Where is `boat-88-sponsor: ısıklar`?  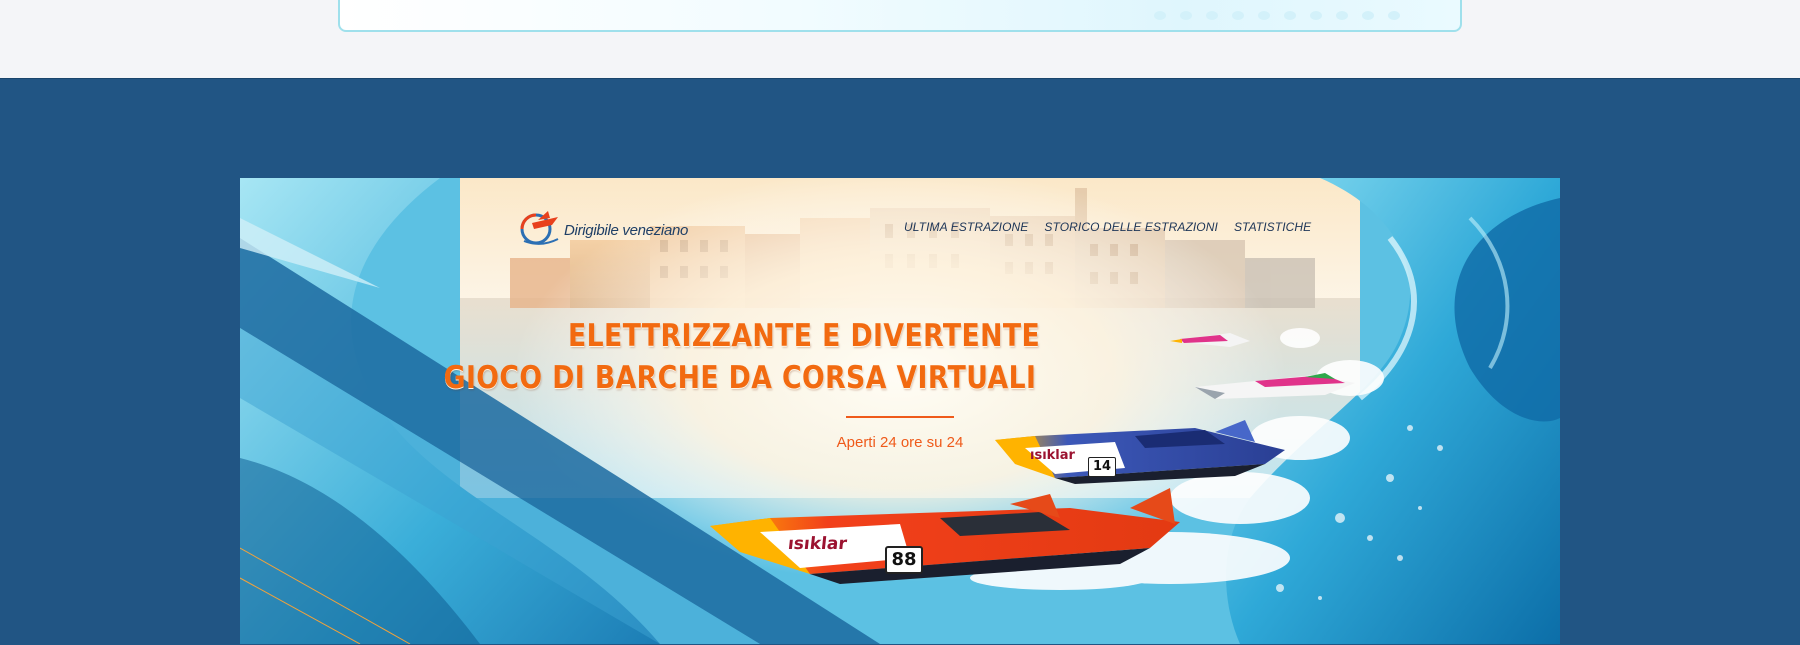 boat-88-sponsor: ısıklar is located at coordinates (817, 544).